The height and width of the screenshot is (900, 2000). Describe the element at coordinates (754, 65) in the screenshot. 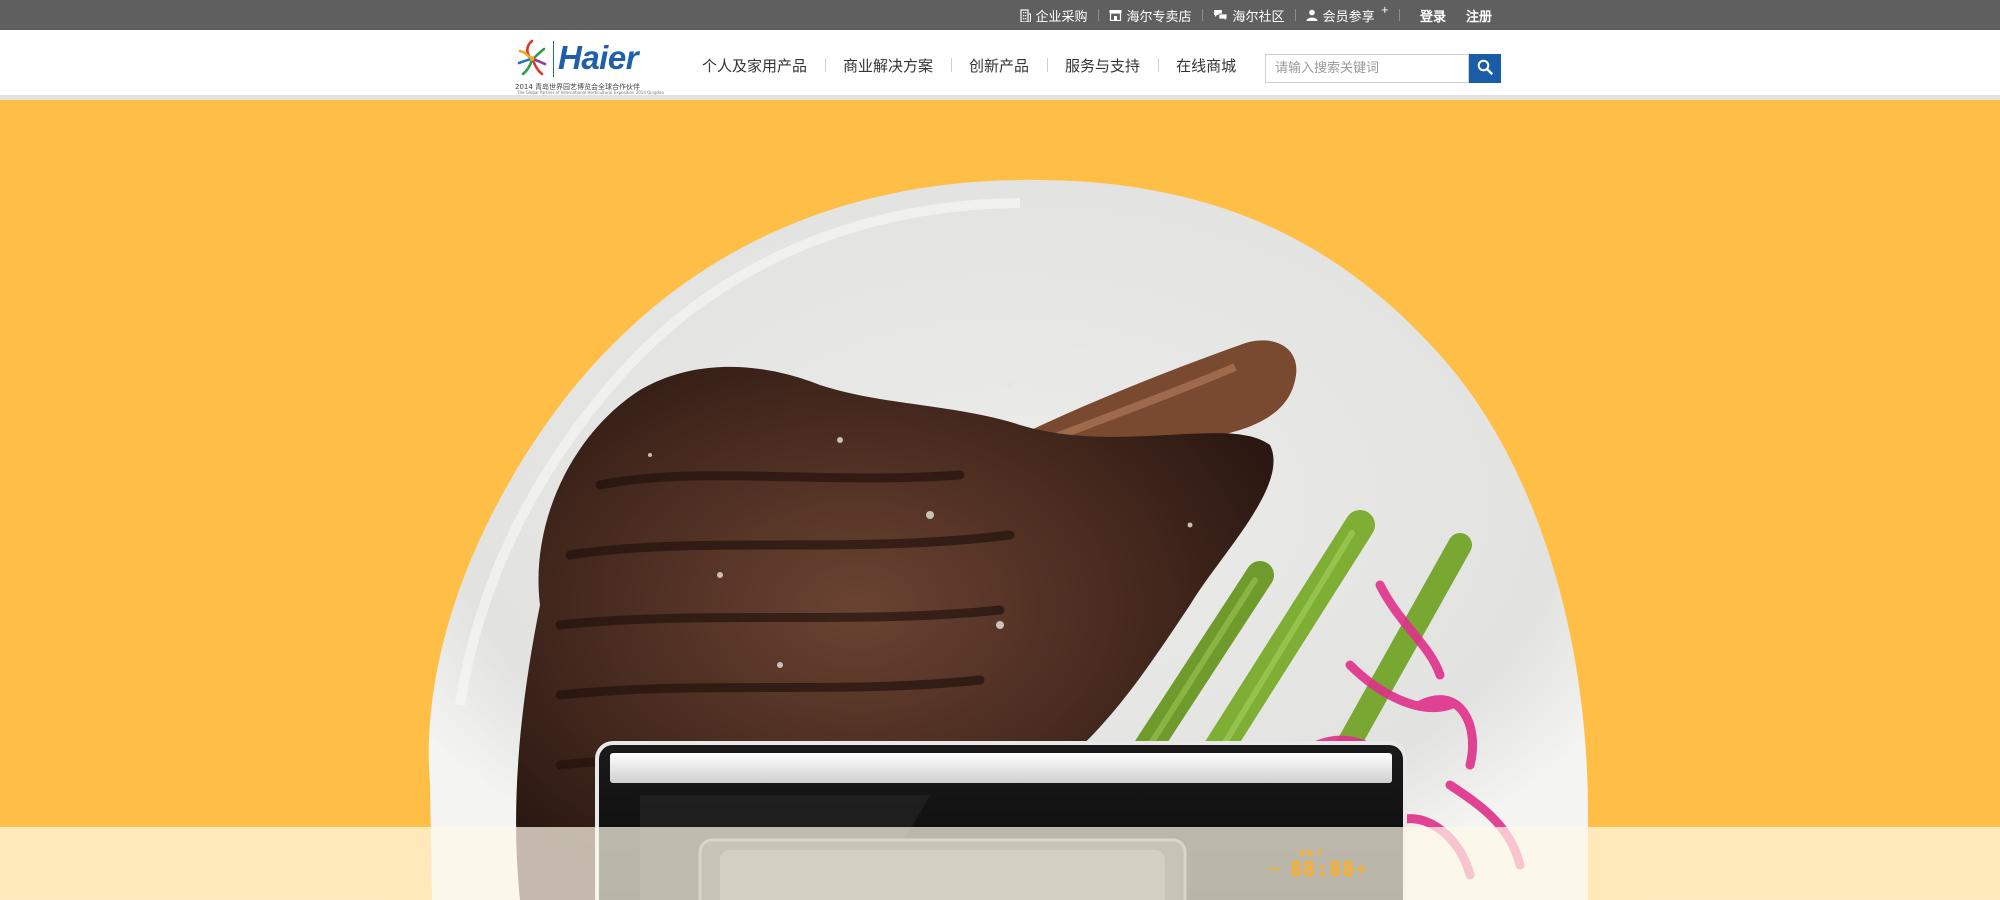

I see `nav-personal-home-products: 个人及家用产品` at that location.